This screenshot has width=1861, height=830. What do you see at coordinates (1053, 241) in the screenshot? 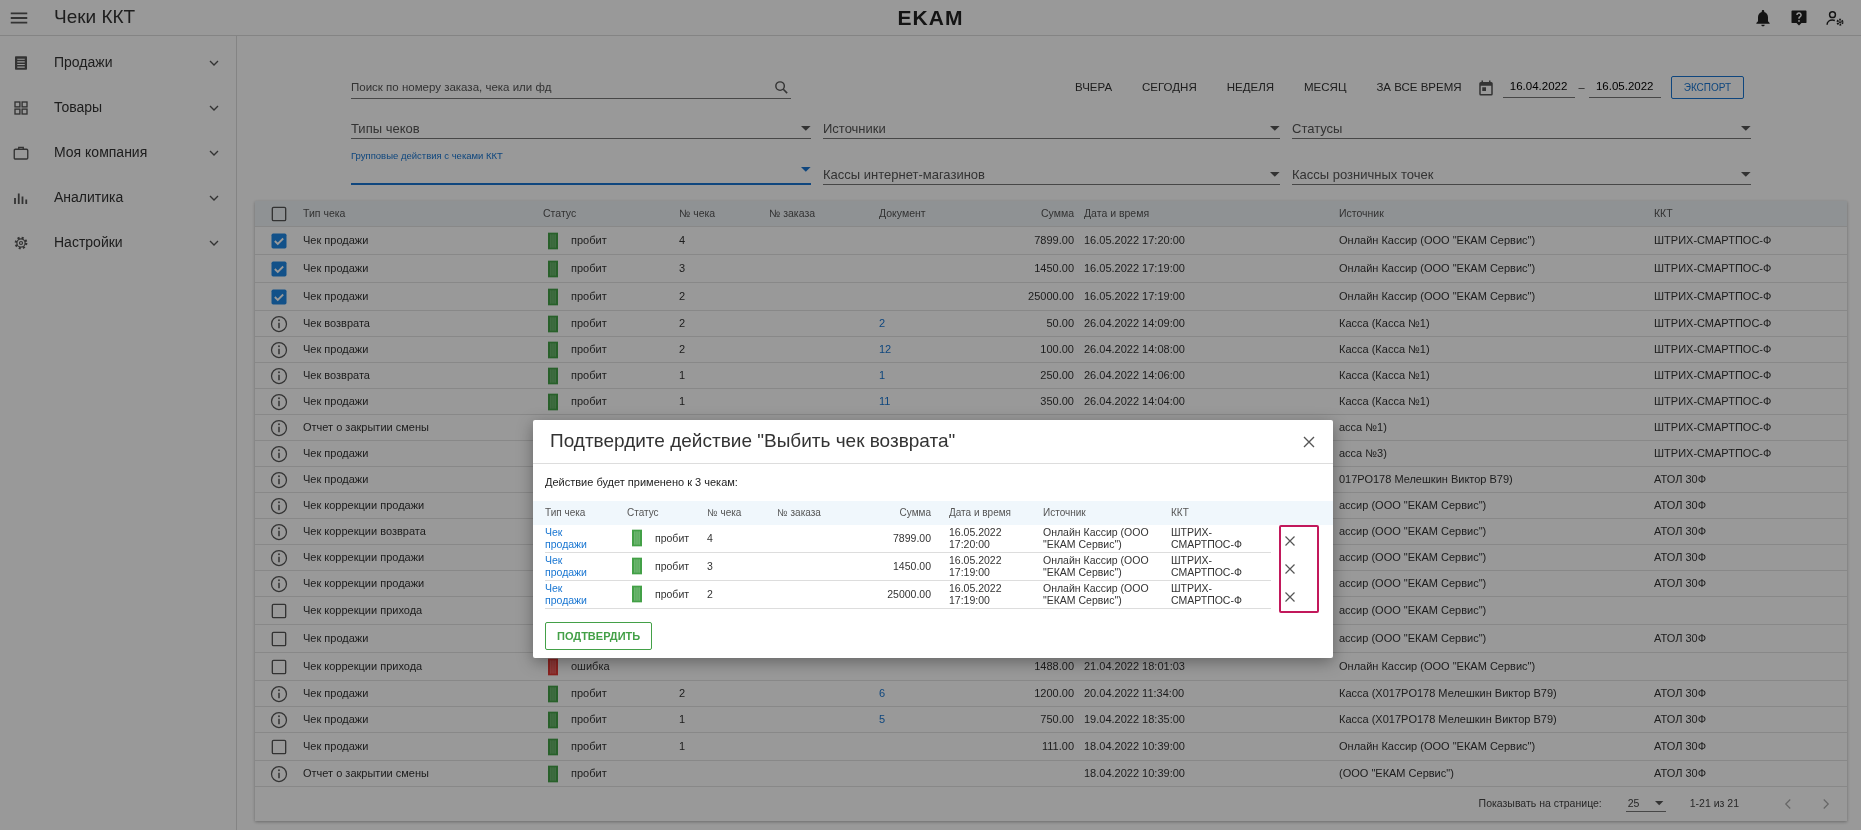
I see `table-cell-text: 7899.00` at bounding box center [1053, 241].